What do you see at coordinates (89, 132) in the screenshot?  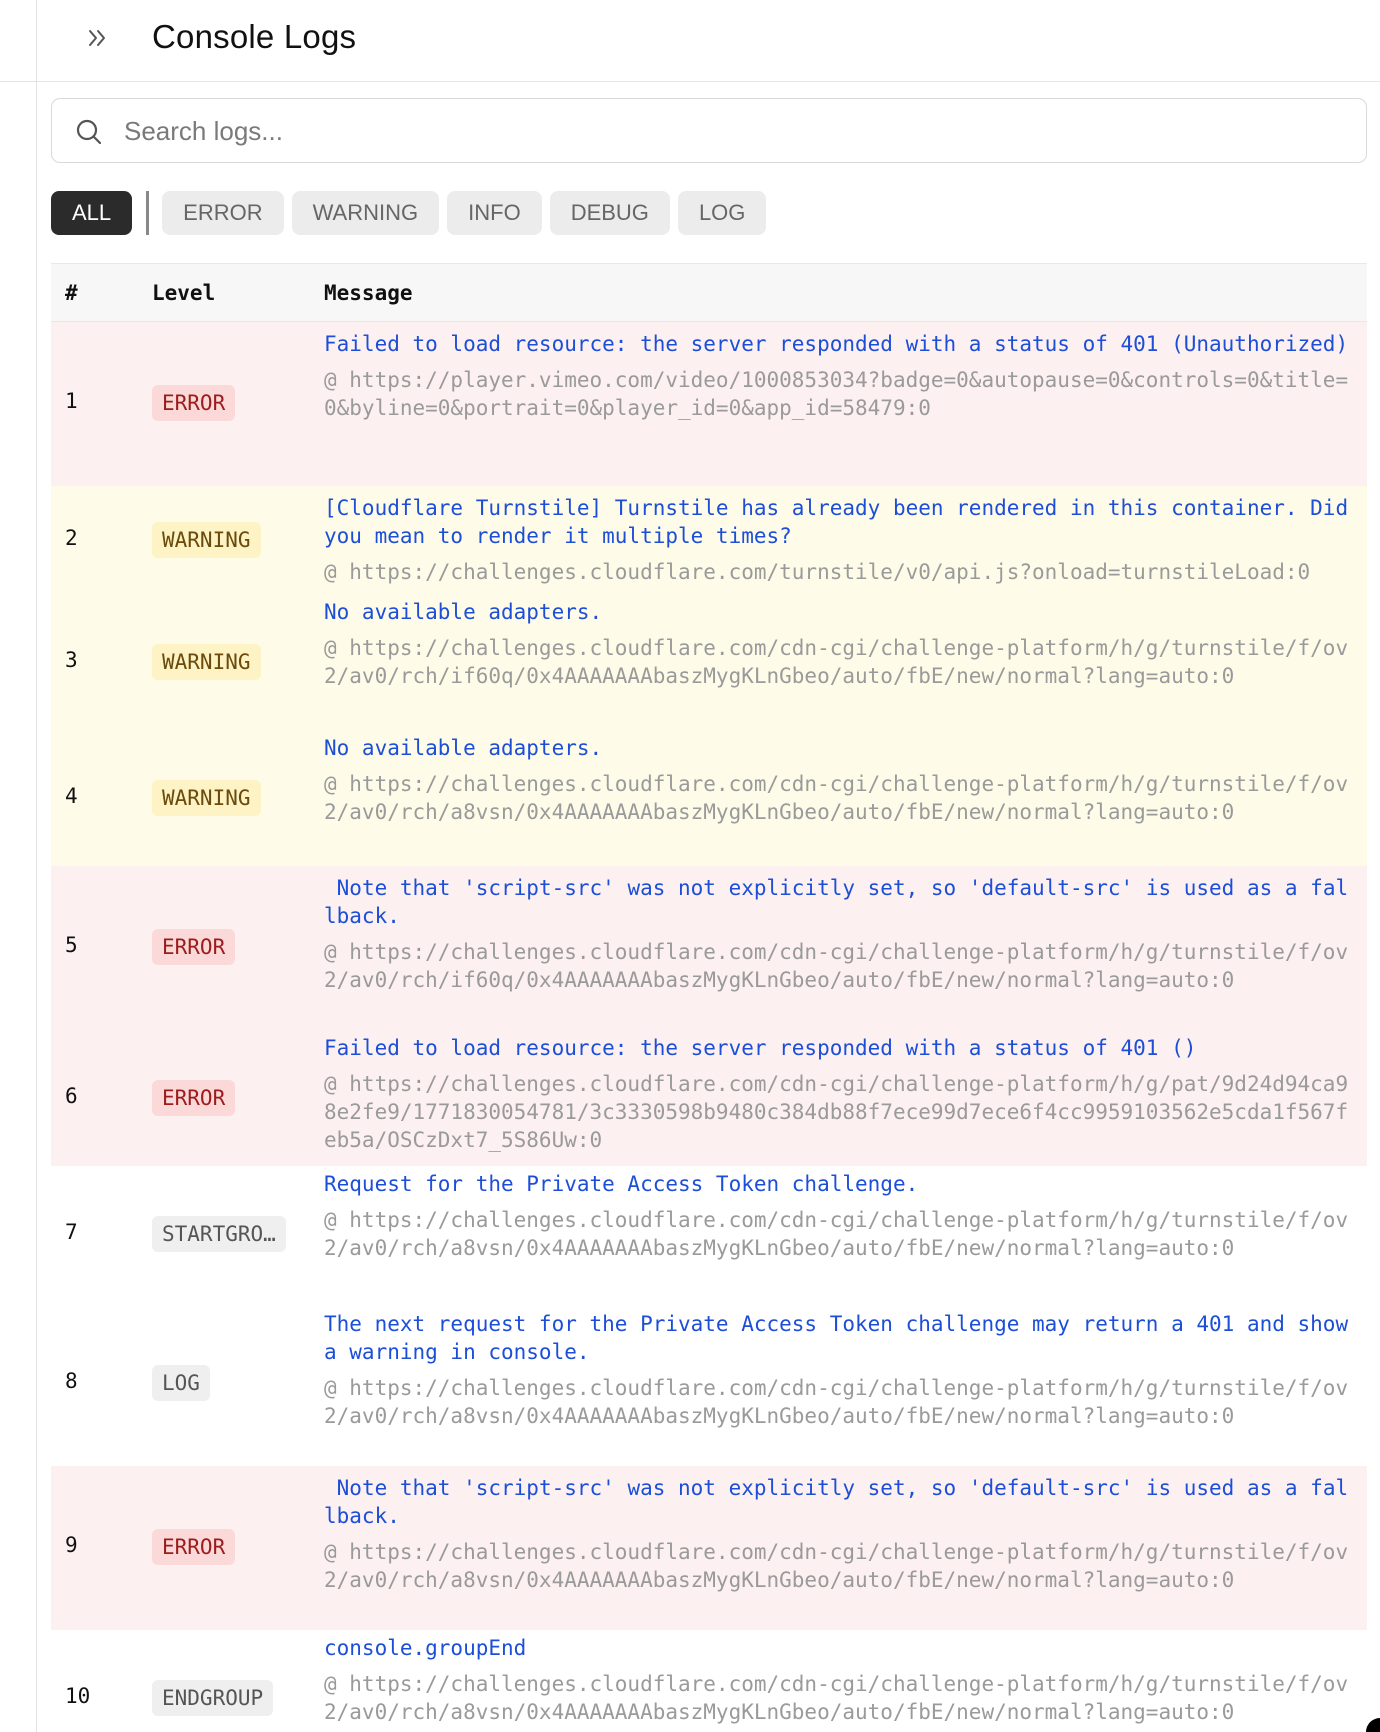 I see `search-icon` at bounding box center [89, 132].